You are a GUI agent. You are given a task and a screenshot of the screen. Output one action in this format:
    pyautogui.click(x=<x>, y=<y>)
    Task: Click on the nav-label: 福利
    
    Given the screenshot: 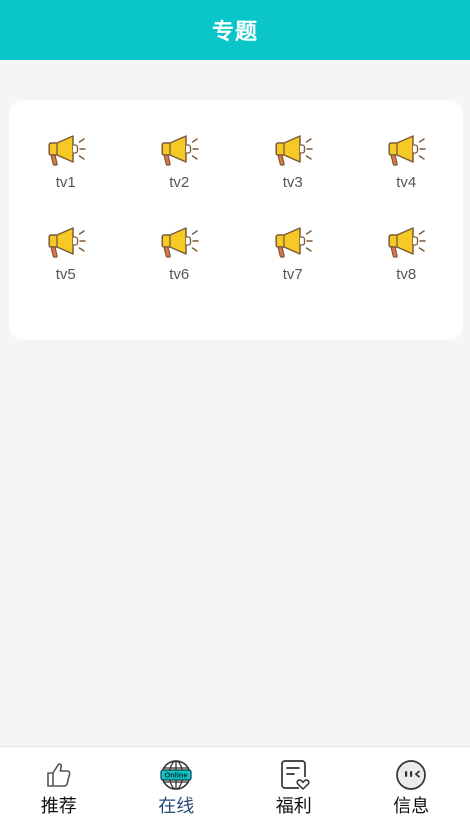 What is the action you would take?
    pyautogui.click(x=293, y=806)
    